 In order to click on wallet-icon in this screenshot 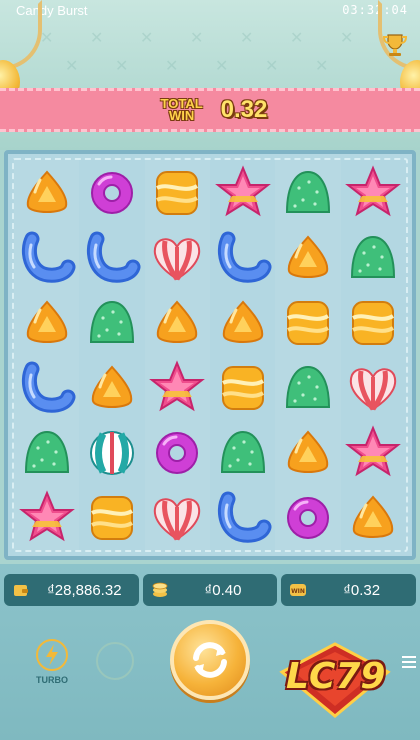, I will do `click(21, 590)`.